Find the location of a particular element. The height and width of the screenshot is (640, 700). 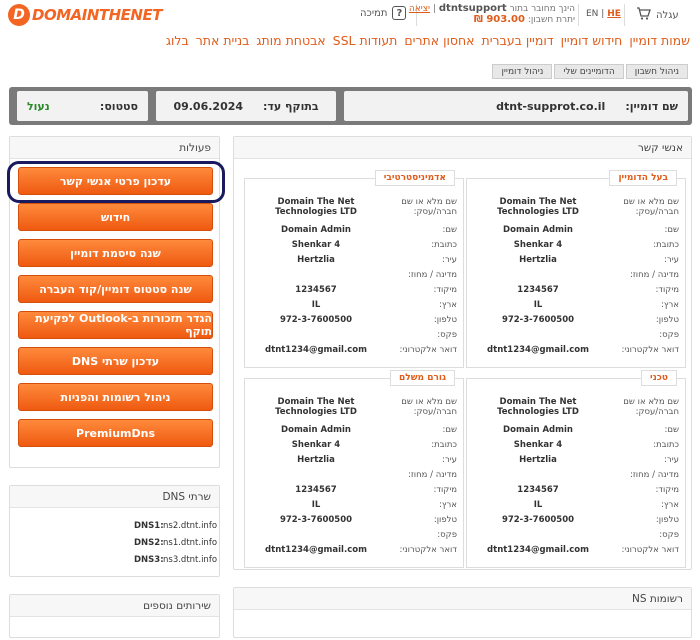

cart-link: עגלה is located at coordinates (657, 15).